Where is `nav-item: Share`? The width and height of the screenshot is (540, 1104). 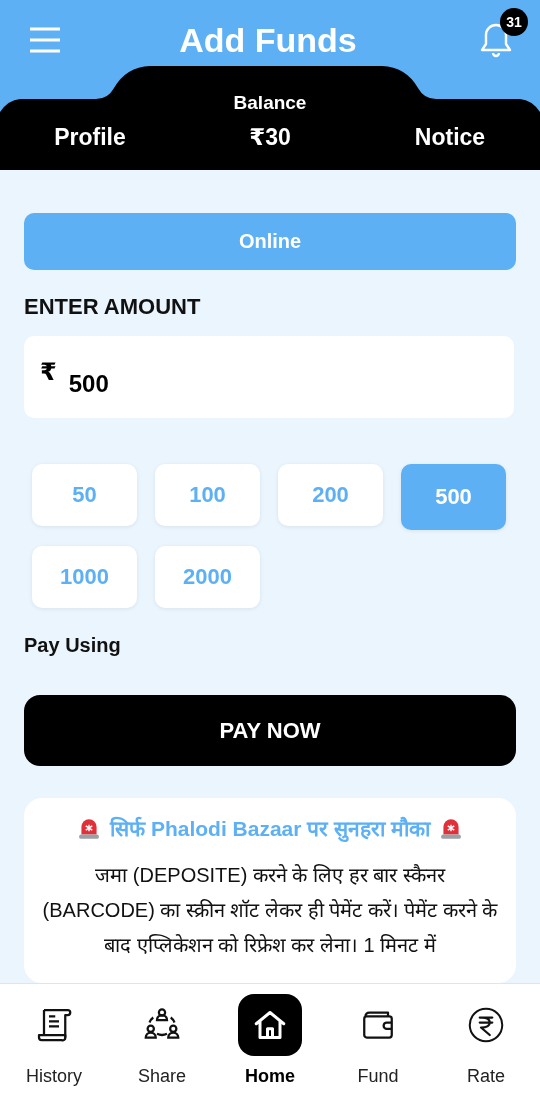 nav-item: Share is located at coordinates (162, 1049).